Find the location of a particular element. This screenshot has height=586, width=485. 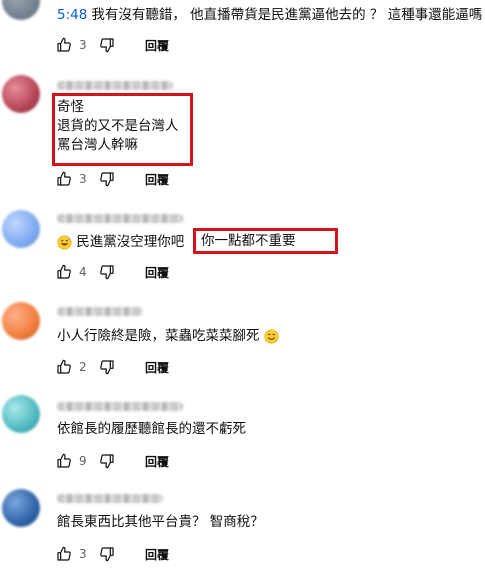

smiling-emoji is located at coordinates (271, 336).